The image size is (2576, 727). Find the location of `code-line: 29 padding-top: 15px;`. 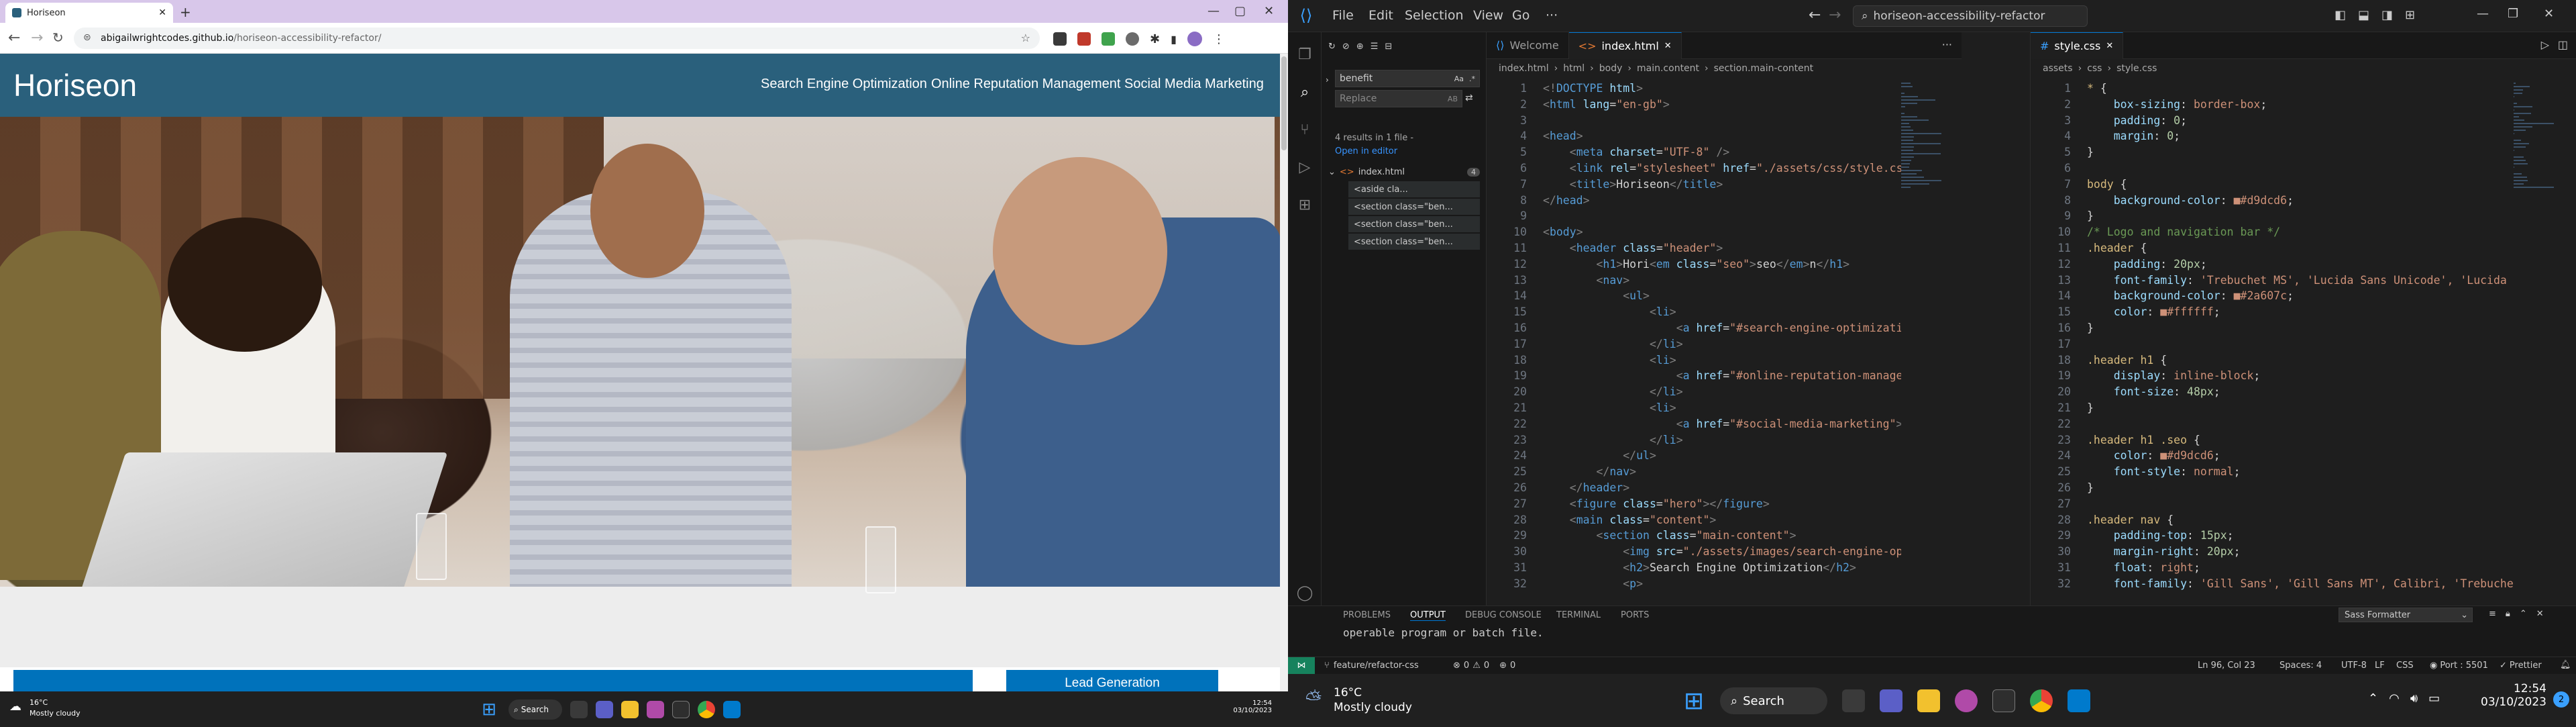

code-line: 29 padding-top: 15px; is located at coordinates (2272, 536).